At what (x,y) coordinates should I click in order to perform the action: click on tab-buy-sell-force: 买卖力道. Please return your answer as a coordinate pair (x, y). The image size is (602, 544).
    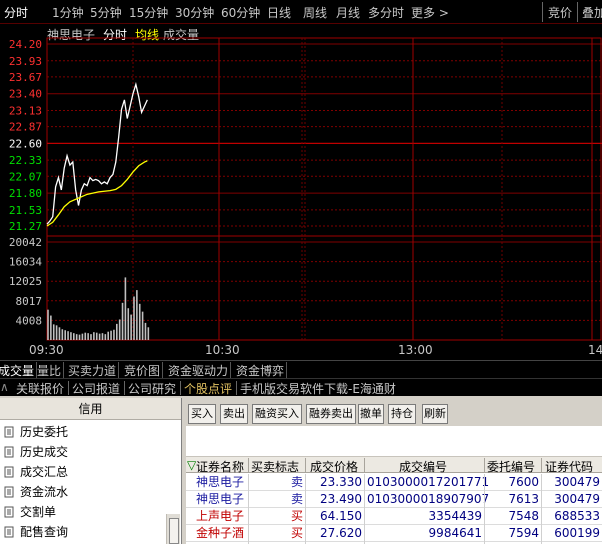
    Looking at the image, I should click on (93, 370).